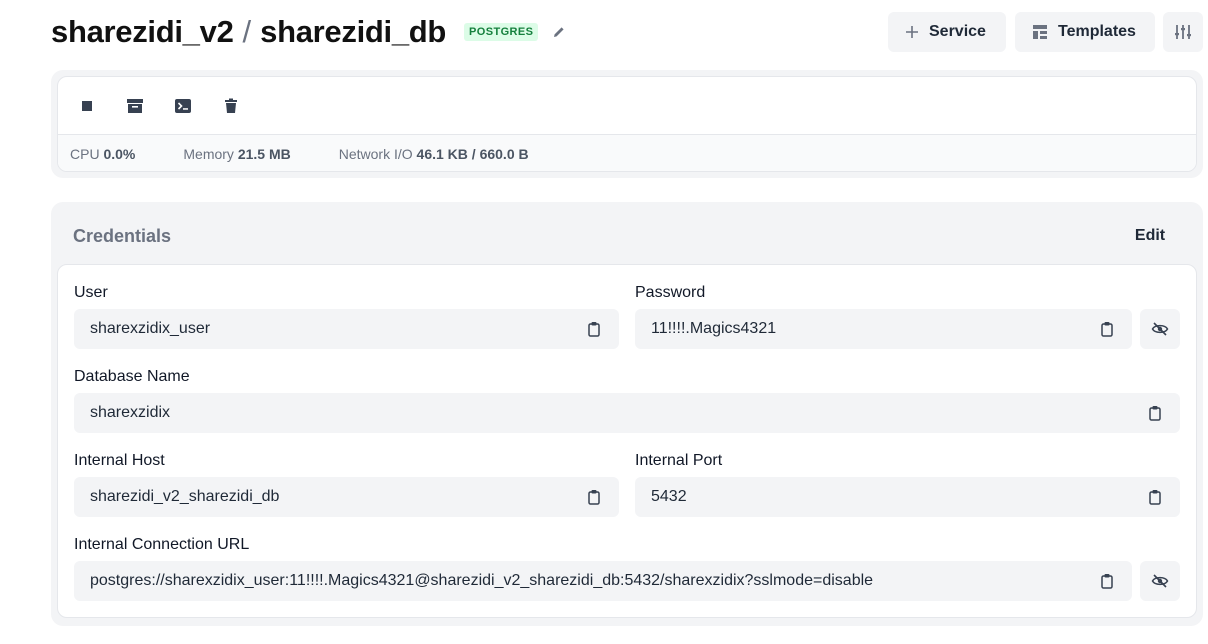  What do you see at coordinates (912, 32) in the screenshot?
I see `plus-icon` at bounding box center [912, 32].